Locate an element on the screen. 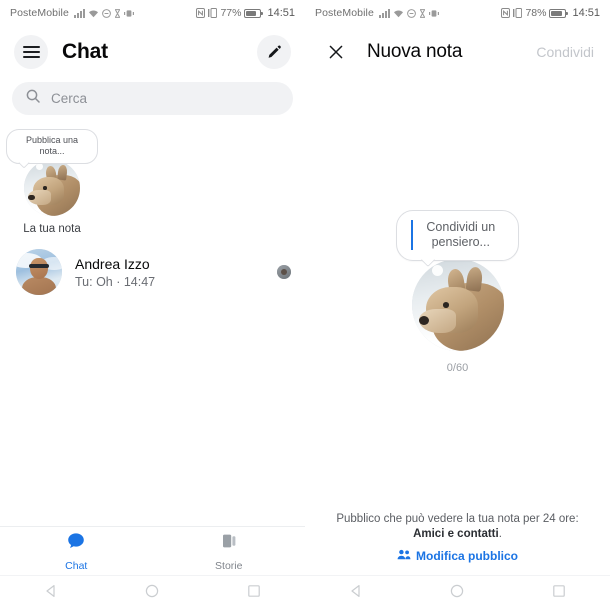 This screenshot has height=610, width=610. page-title: Nuova nota is located at coordinates (415, 51).